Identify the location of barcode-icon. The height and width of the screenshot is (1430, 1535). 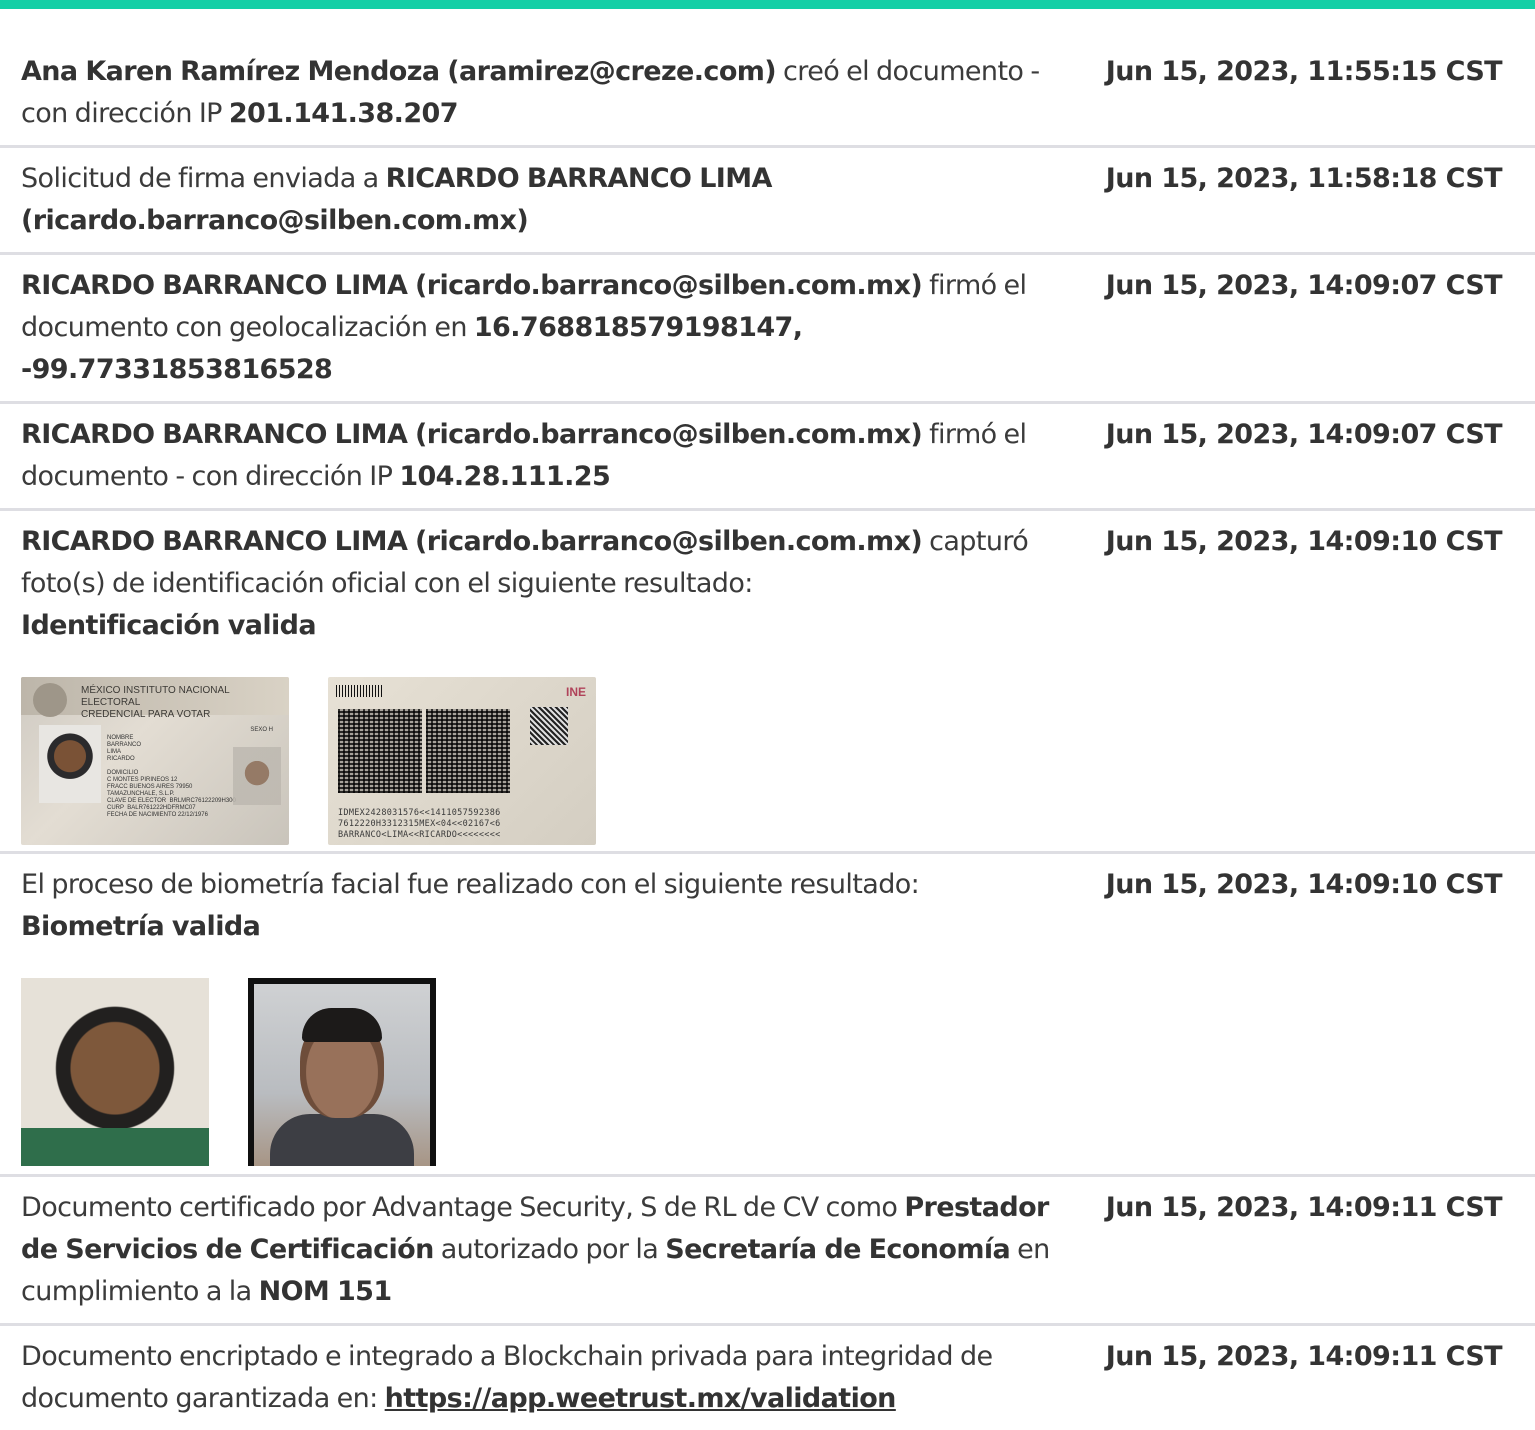
(360, 691).